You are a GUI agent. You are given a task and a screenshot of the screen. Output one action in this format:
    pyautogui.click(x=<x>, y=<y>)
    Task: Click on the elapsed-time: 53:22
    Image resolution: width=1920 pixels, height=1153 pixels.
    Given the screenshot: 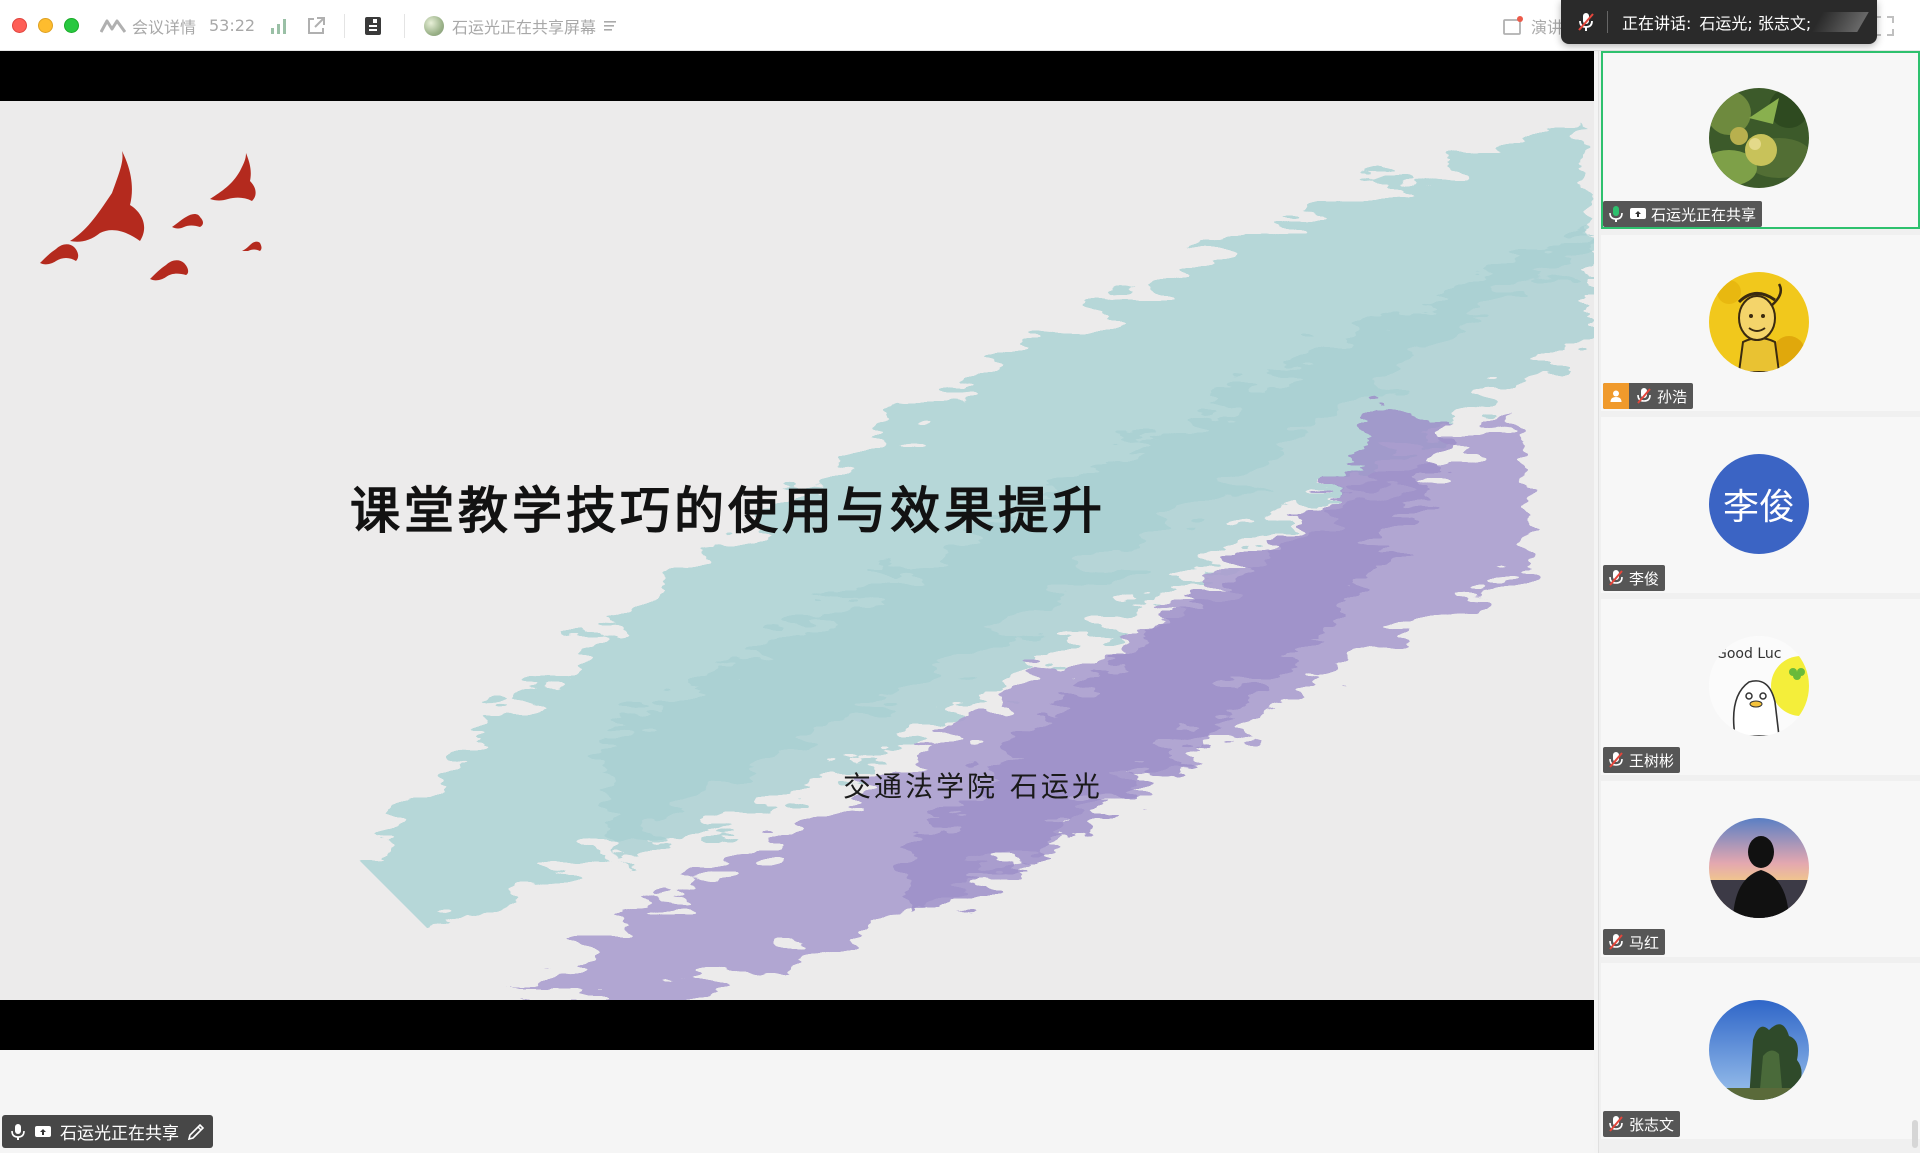 What is the action you would take?
    pyautogui.click(x=232, y=25)
    